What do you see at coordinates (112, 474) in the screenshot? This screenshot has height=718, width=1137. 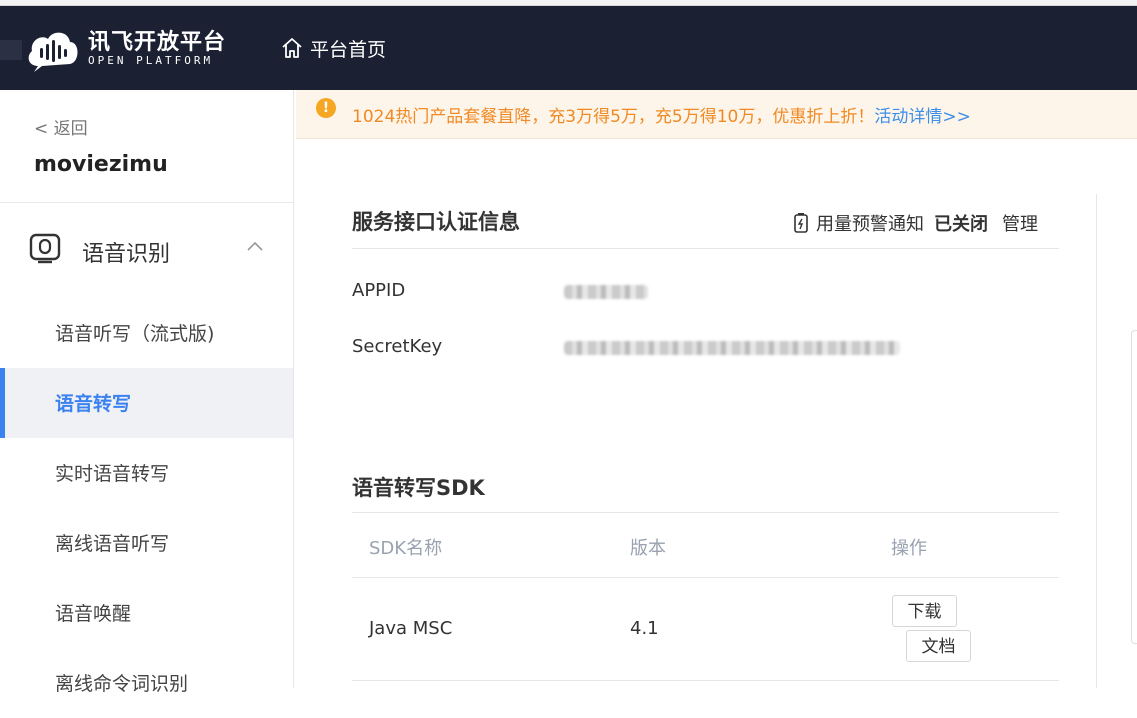 I see `sidebar-item-label: 实时语音转写` at bounding box center [112, 474].